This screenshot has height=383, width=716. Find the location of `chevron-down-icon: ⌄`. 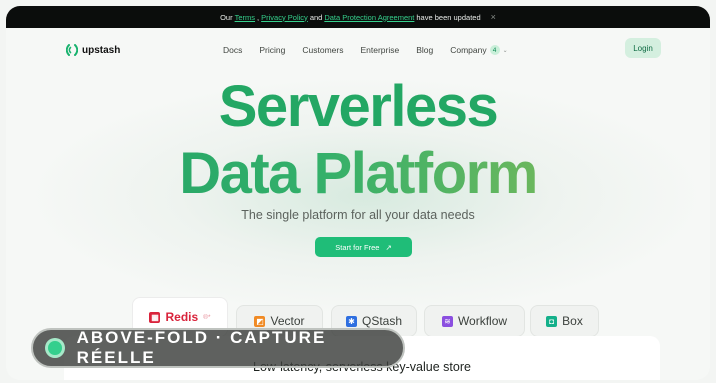

chevron-down-icon: ⌄ is located at coordinates (505, 50).